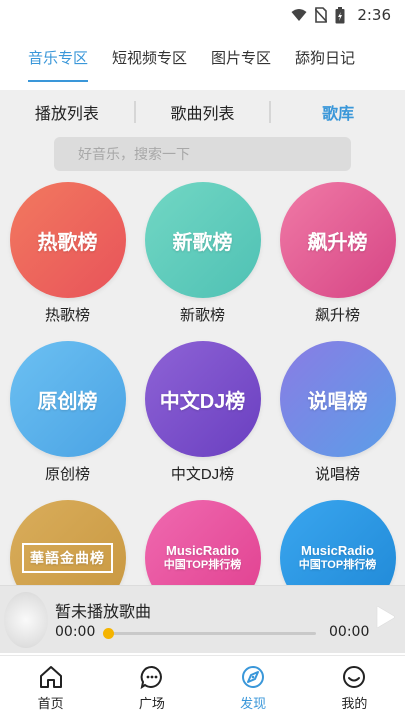 The image size is (405, 720). Describe the element at coordinates (67, 558) in the screenshot. I see `cover-text: 華語金曲榜` at that location.